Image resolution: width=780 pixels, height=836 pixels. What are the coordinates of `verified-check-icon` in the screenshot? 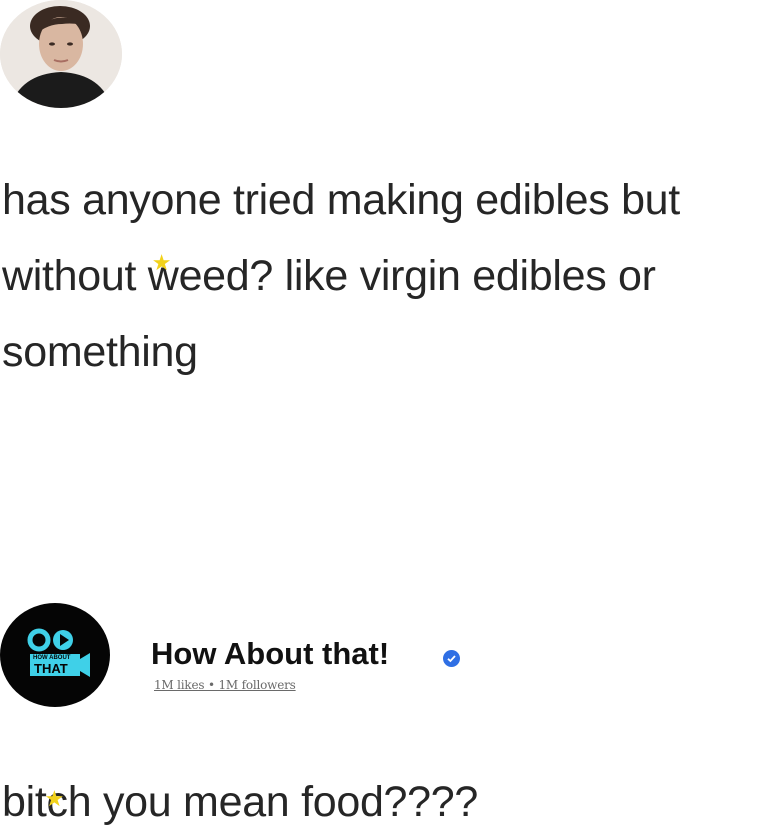 It's located at (451, 658).